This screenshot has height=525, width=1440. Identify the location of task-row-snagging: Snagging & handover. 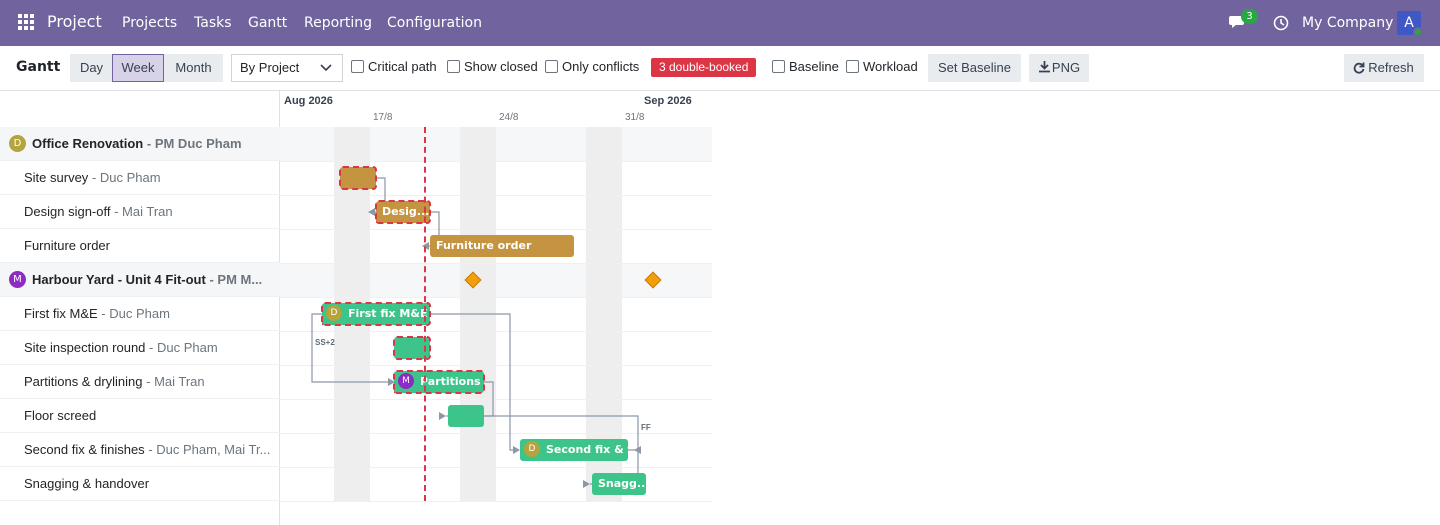
(140, 484).